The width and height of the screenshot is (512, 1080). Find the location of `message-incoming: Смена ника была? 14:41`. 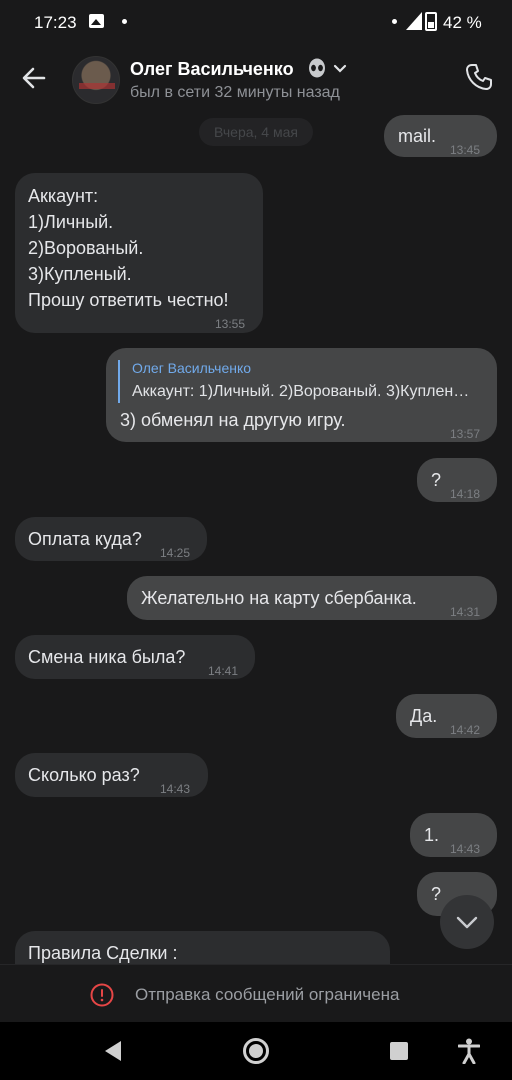

message-incoming: Смена ника была? 14:41 is located at coordinates (135, 657).